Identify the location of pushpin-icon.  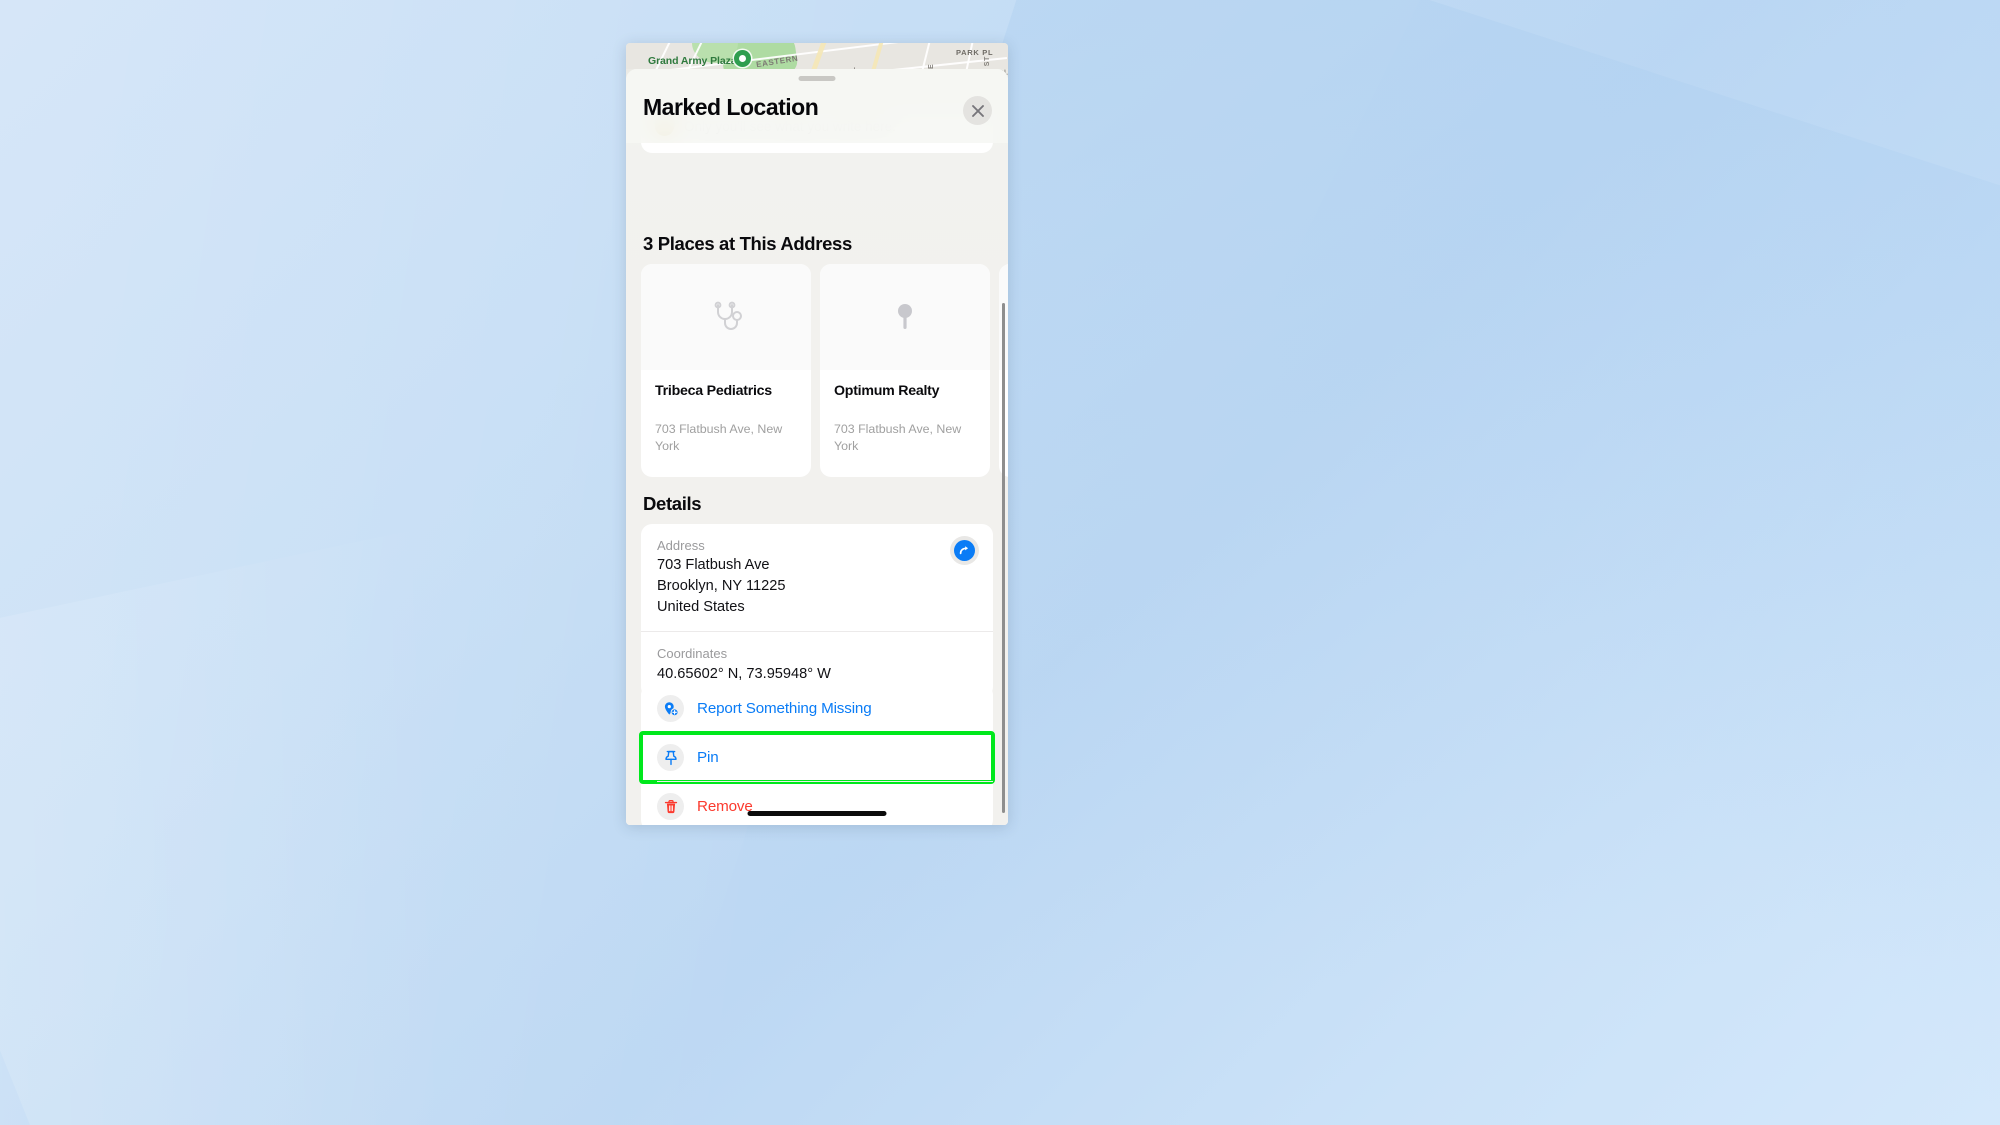
(670, 757).